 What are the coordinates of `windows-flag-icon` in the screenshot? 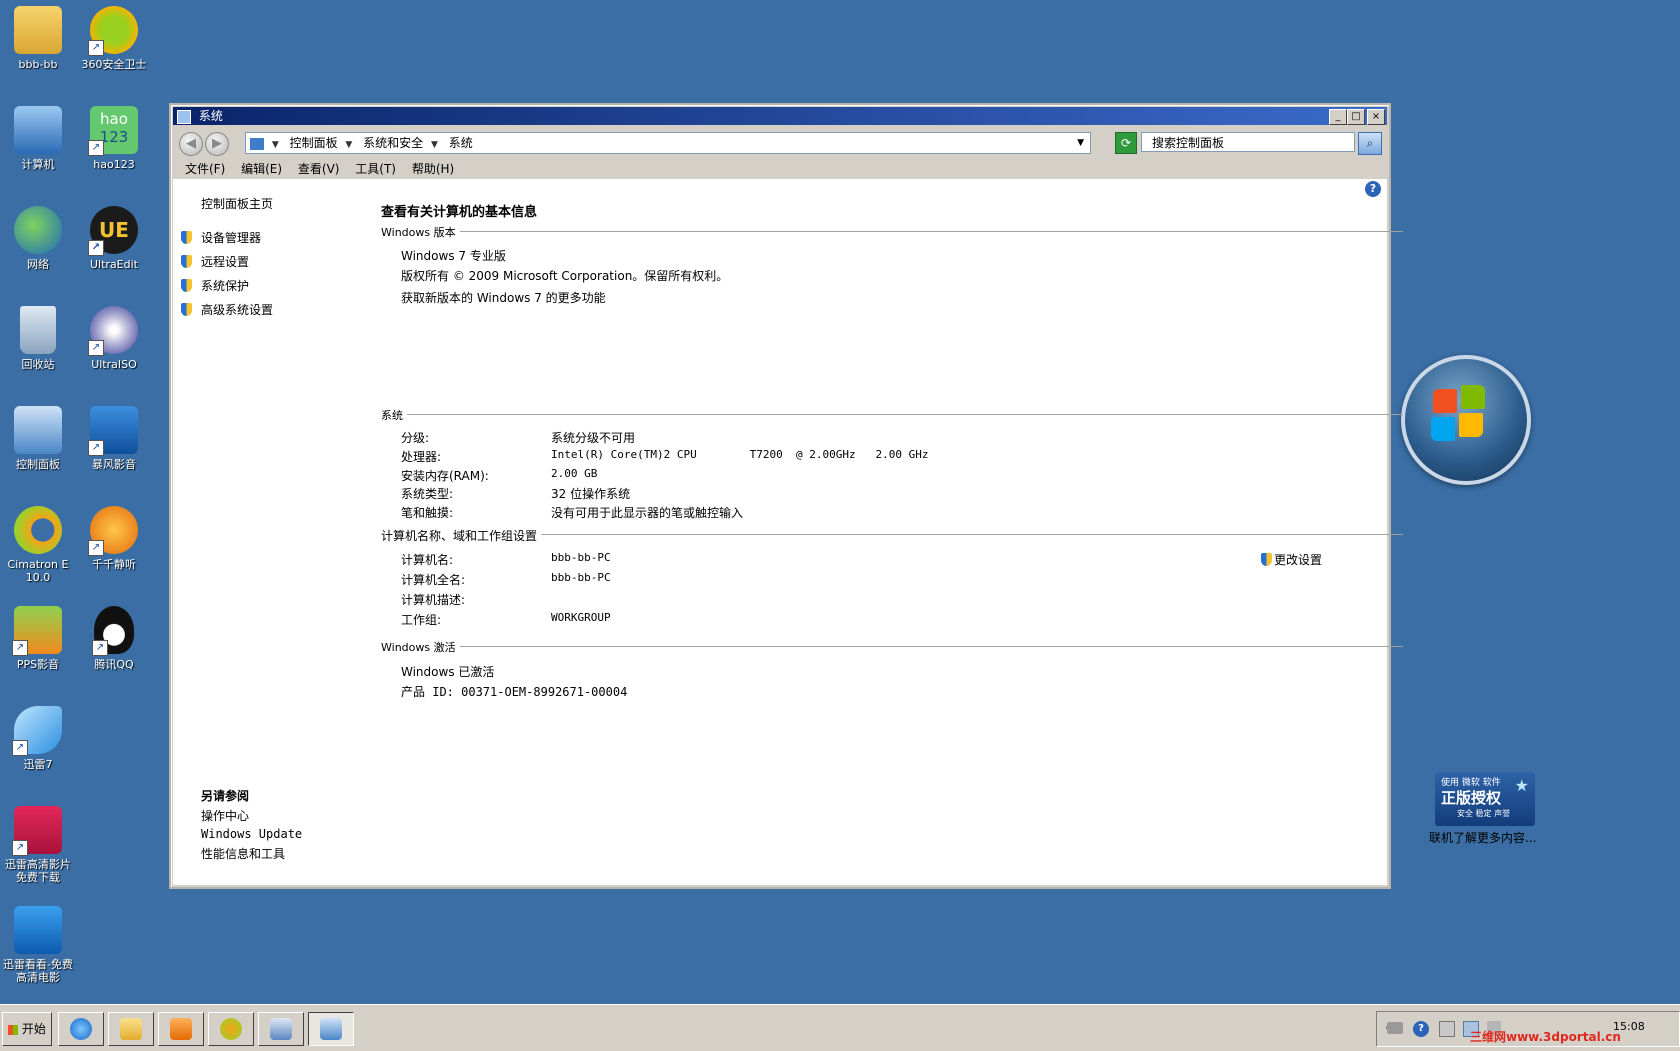 It's located at (13, 1029).